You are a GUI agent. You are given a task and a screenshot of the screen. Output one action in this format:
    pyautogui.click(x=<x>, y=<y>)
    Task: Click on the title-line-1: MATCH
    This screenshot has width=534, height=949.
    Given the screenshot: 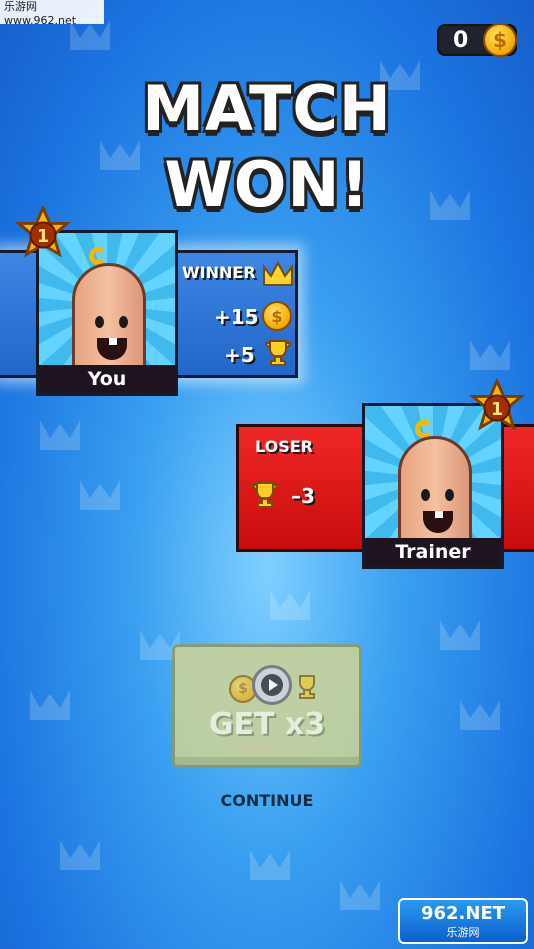 What is the action you would take?
    pyautogui.click(x=267, y=108)
    